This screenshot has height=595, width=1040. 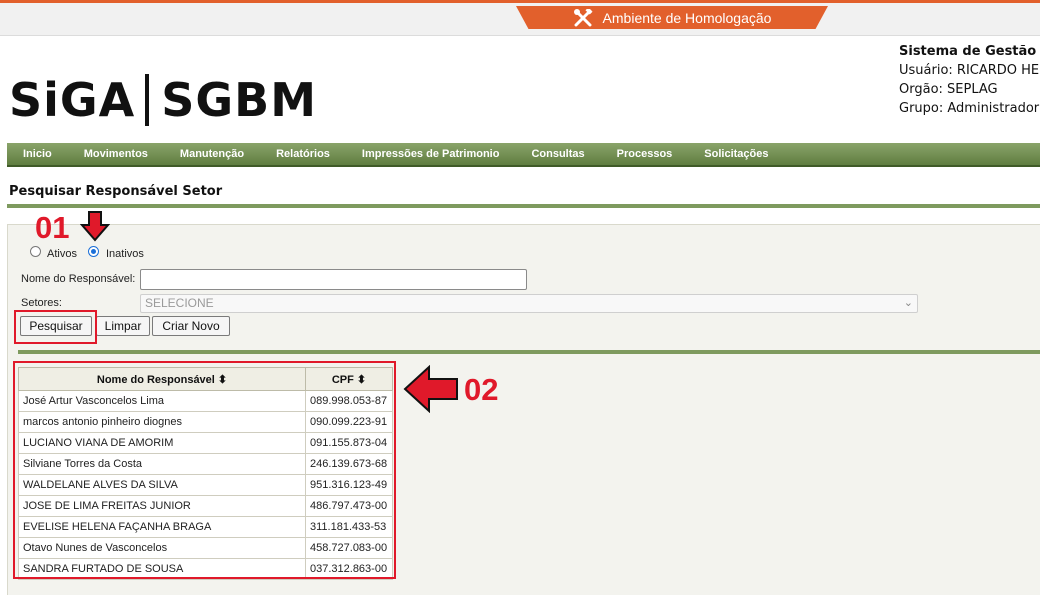 I want to click on radio-inativos, so click(x=93, y=251).